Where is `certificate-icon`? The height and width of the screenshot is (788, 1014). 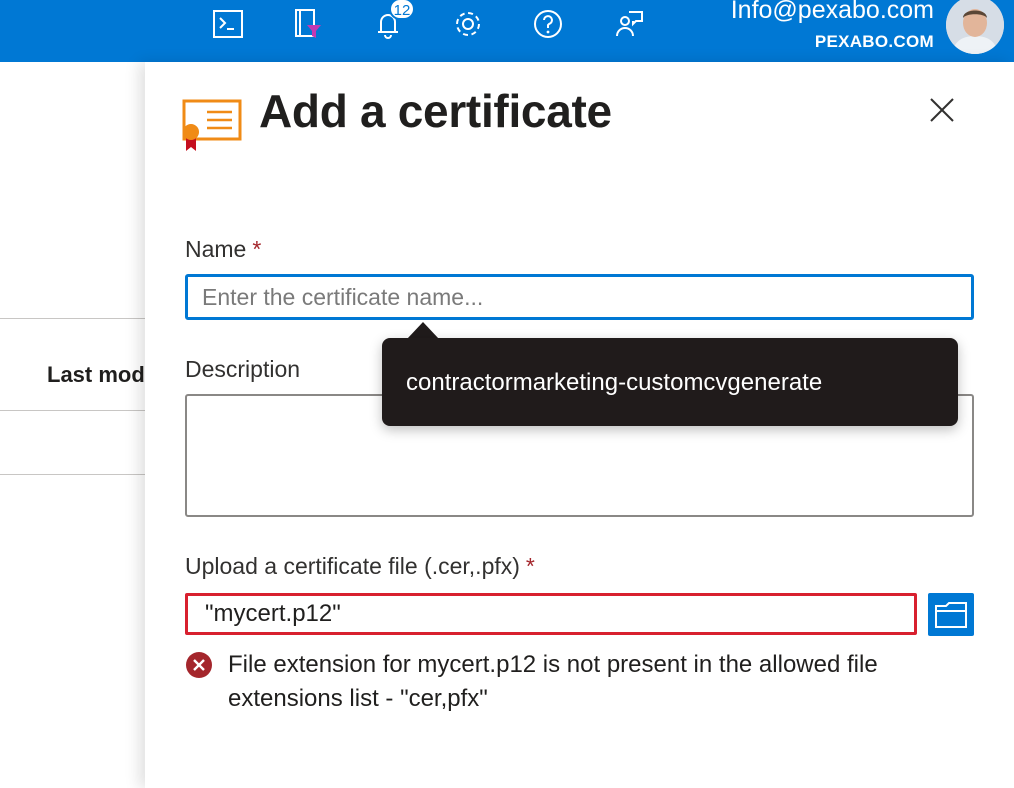
certificate-icon is located at coordinates (212, 125).